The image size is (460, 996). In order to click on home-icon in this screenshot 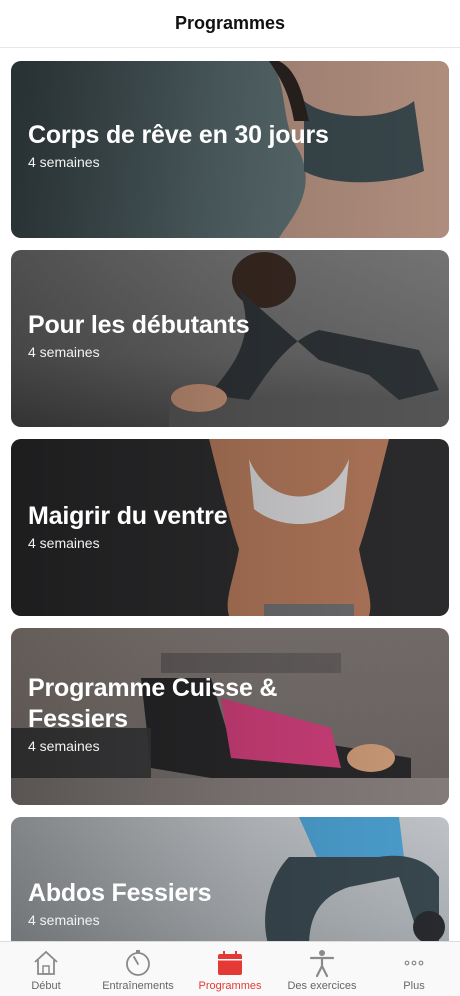, I will do `click(46, 962)`.